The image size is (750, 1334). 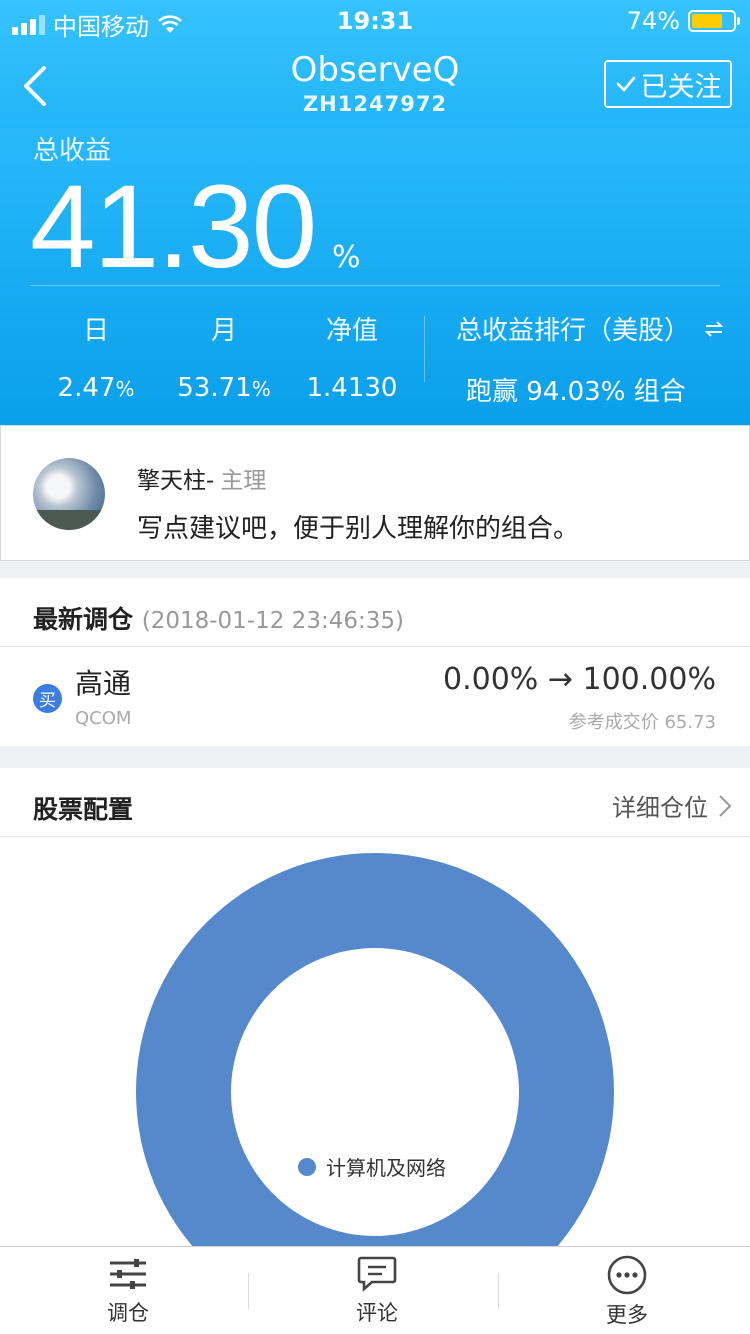 I want to click on avatar, so click(x=69, y=494).